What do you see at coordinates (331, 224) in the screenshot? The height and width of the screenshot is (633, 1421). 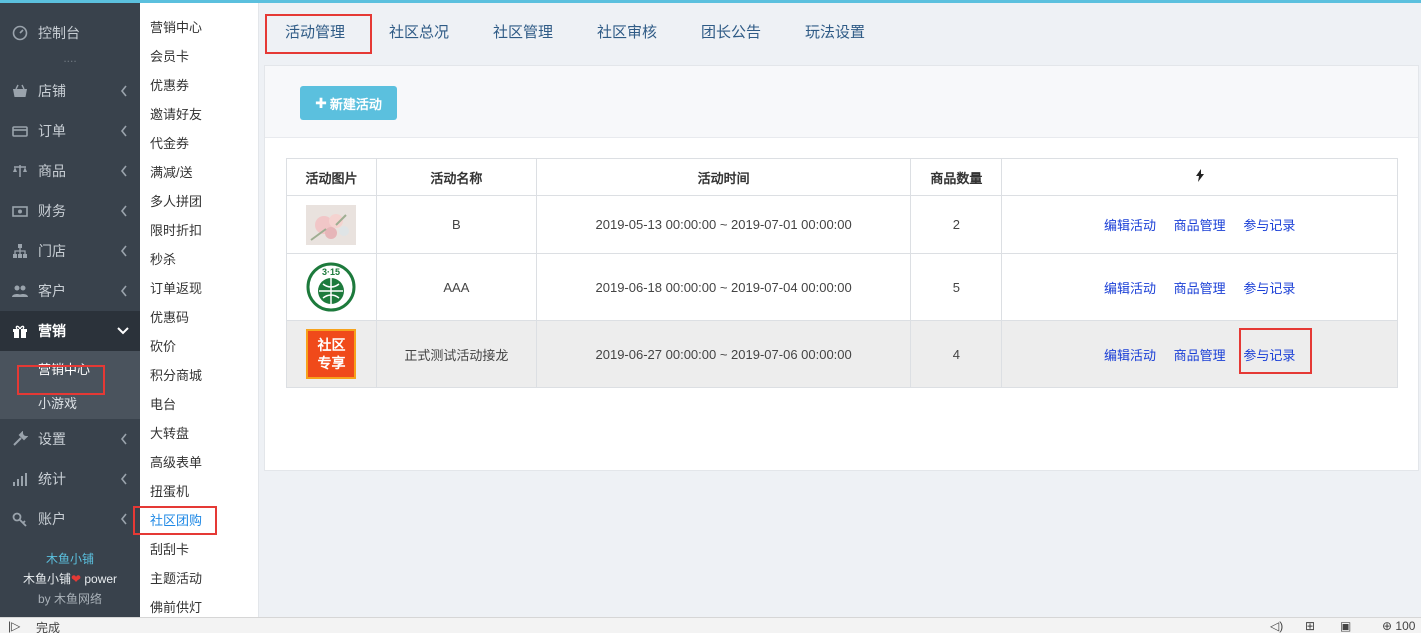 I see `cell-image` at bounding box center [331, 224].